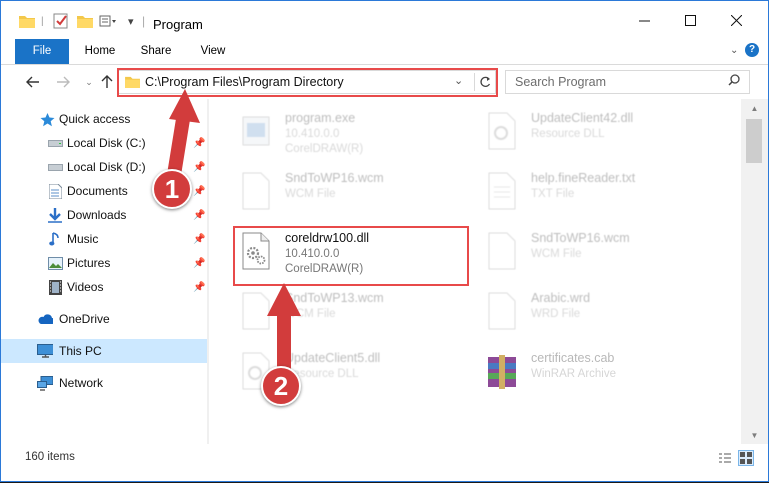  What do you see at coordinates (104, 263) in the screenshot?
I see `sidebar-item-pictures: Pictures 📌` at bounding box center [104, 263].